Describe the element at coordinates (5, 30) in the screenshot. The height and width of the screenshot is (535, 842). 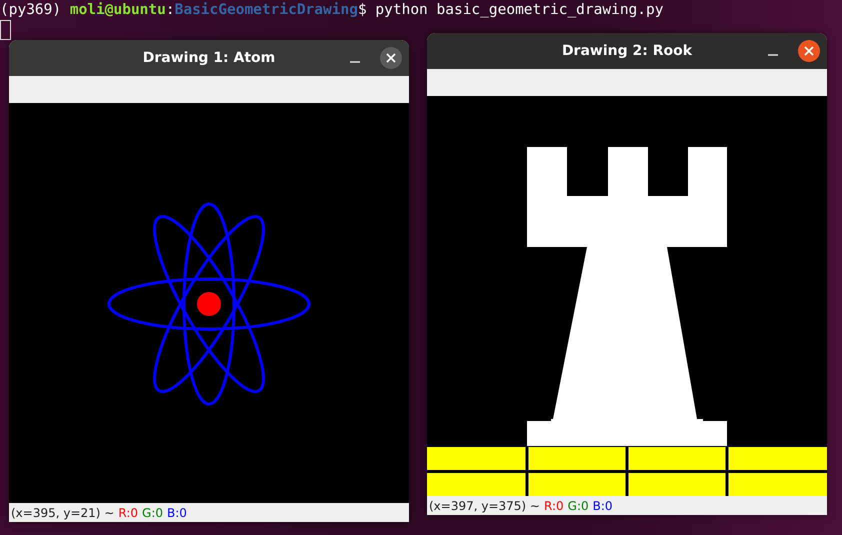
I see `terminal-cursor` at that location.